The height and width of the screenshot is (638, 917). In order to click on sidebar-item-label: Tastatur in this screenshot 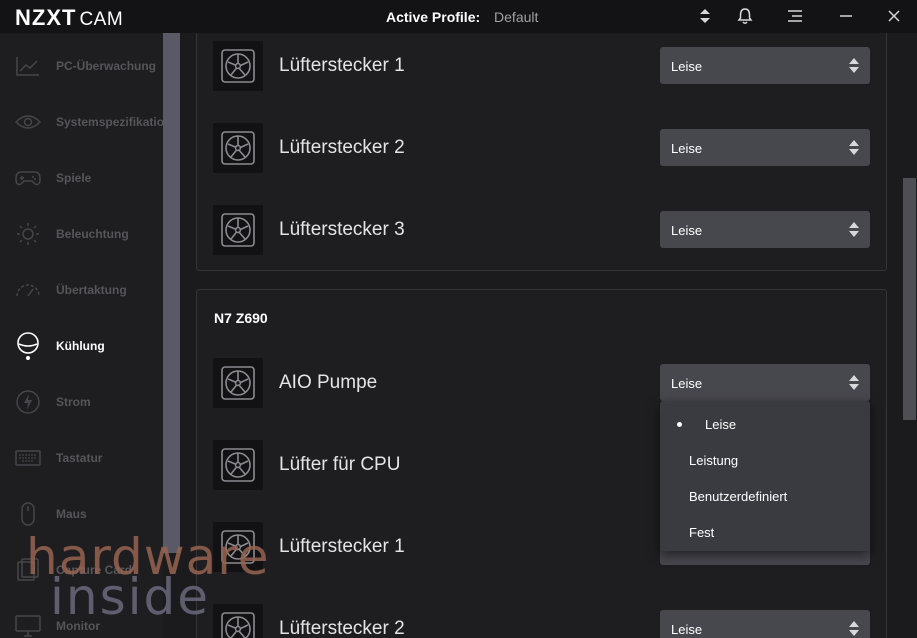, I will do `click(79, 458)`.